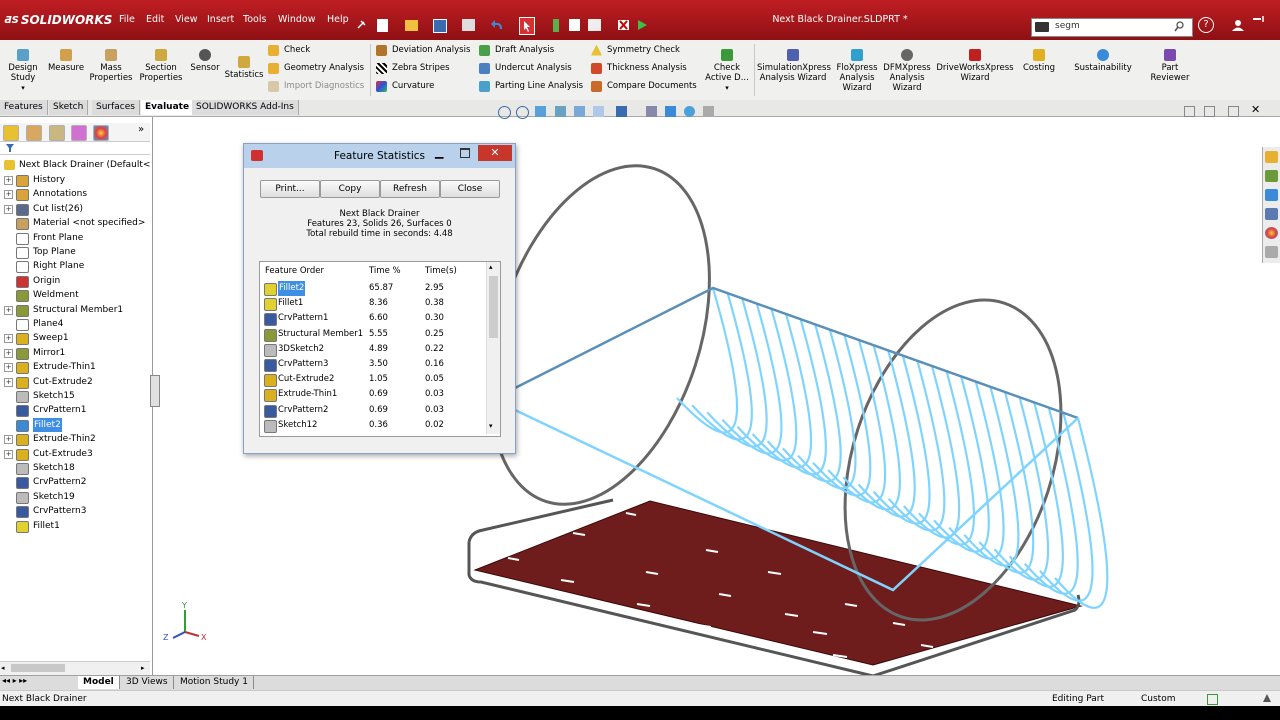 Image resolution: width=1280 pixels, height=720 pixels. What do you see at coordinates (670, 111) in the screenshot?
I see `edit-appearance-icon` at bounding box center [670, 111].